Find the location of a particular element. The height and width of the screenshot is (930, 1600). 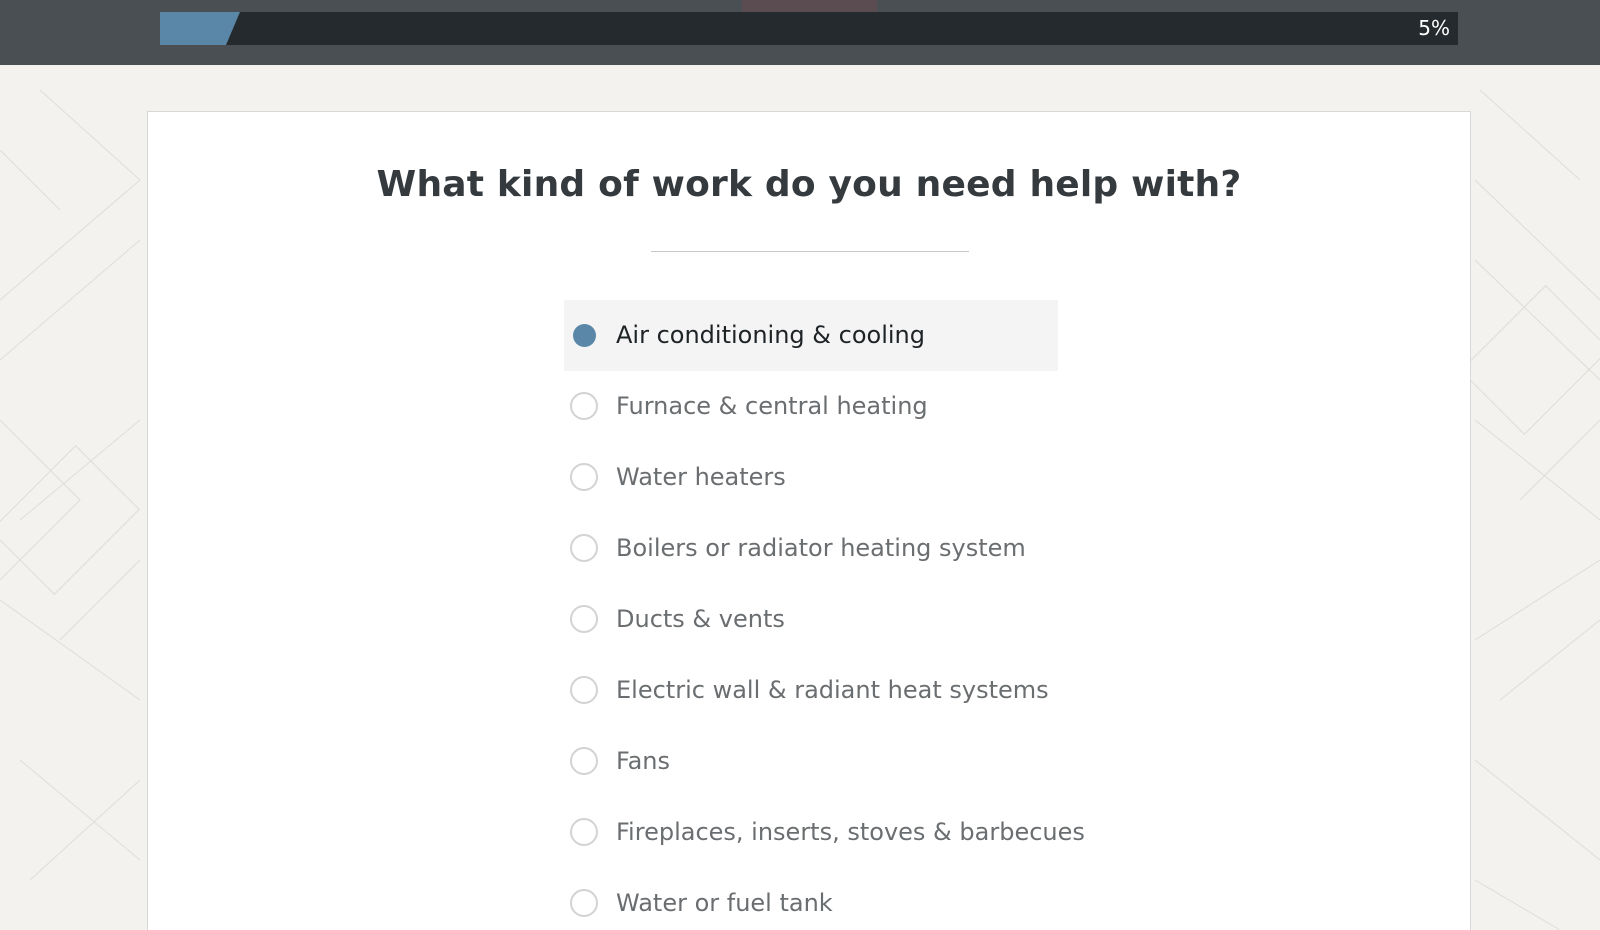

question-title: What kind of work do you need help with? is located at coordinates (809, 184).